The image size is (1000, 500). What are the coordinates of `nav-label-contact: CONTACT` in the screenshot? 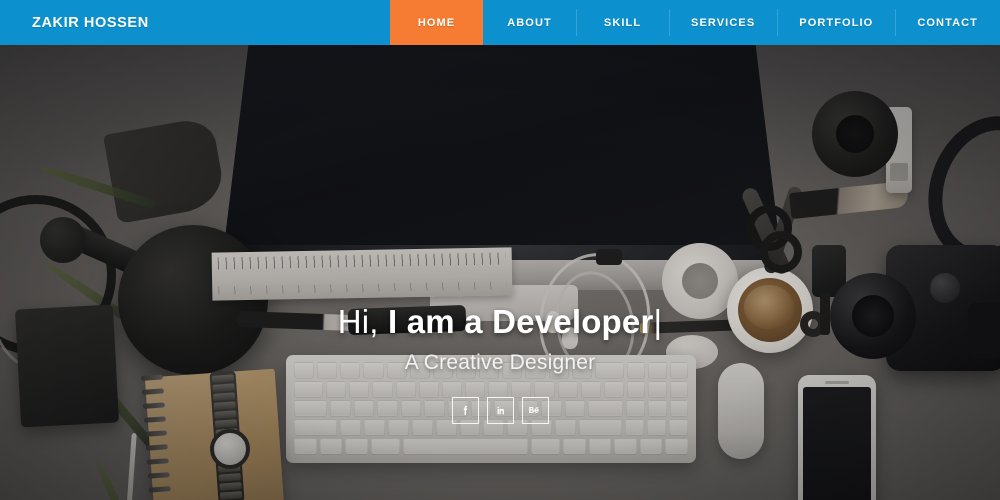 It's located at (947, 22).